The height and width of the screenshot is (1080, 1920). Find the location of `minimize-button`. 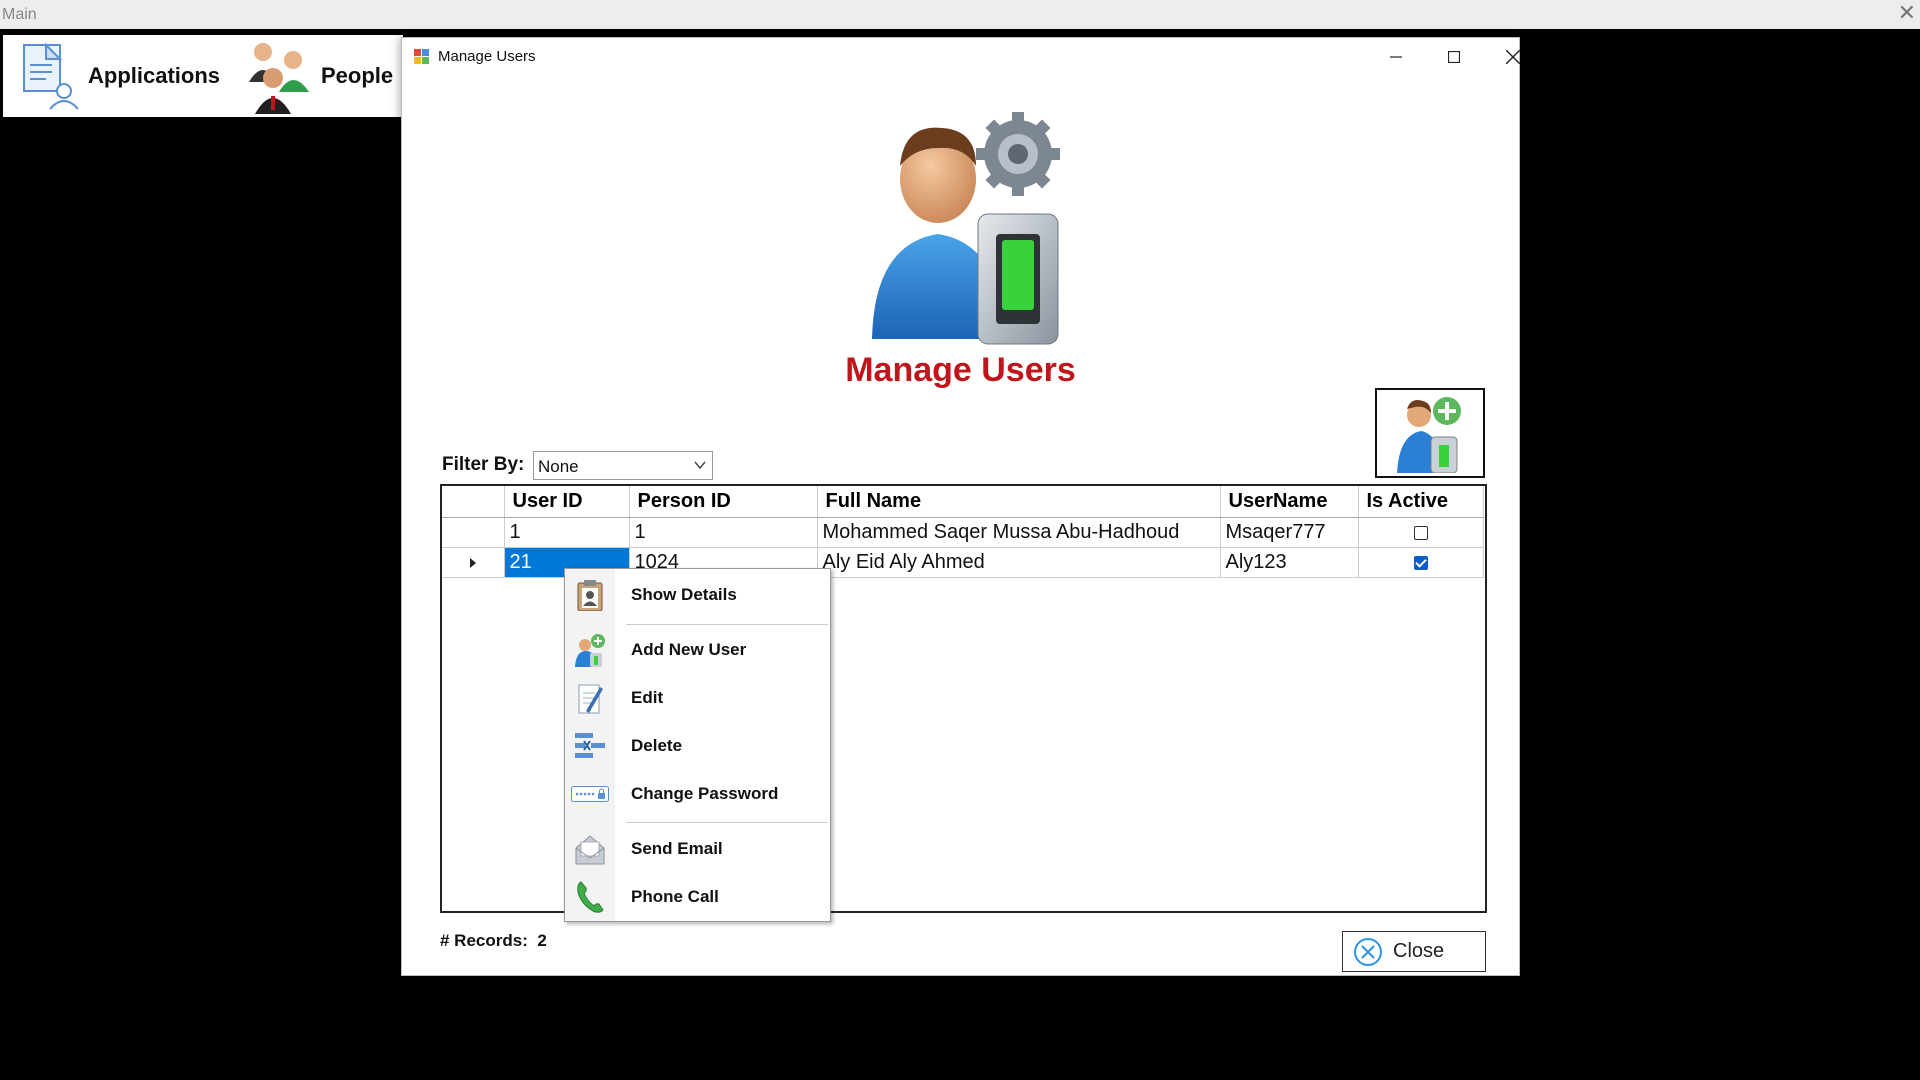

minimize-button is located at coordinates (1396, 57).